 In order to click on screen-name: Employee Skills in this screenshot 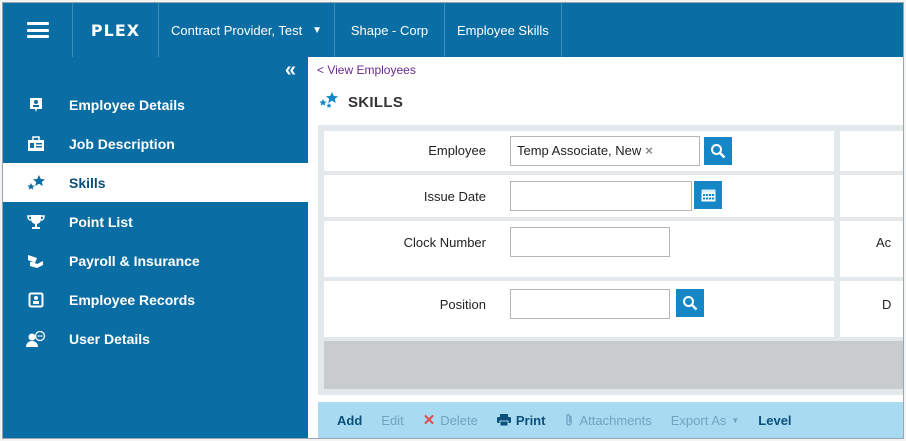, I will do `click(503, 30)`.